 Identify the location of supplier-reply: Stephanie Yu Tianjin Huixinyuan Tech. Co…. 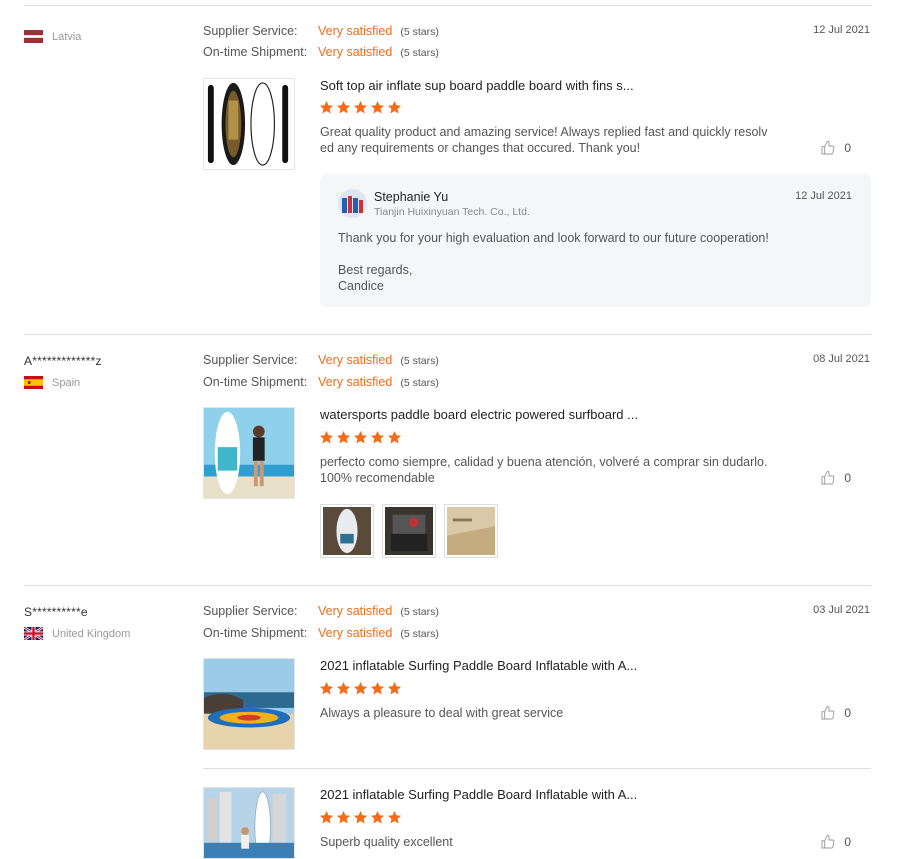
(595, 240).